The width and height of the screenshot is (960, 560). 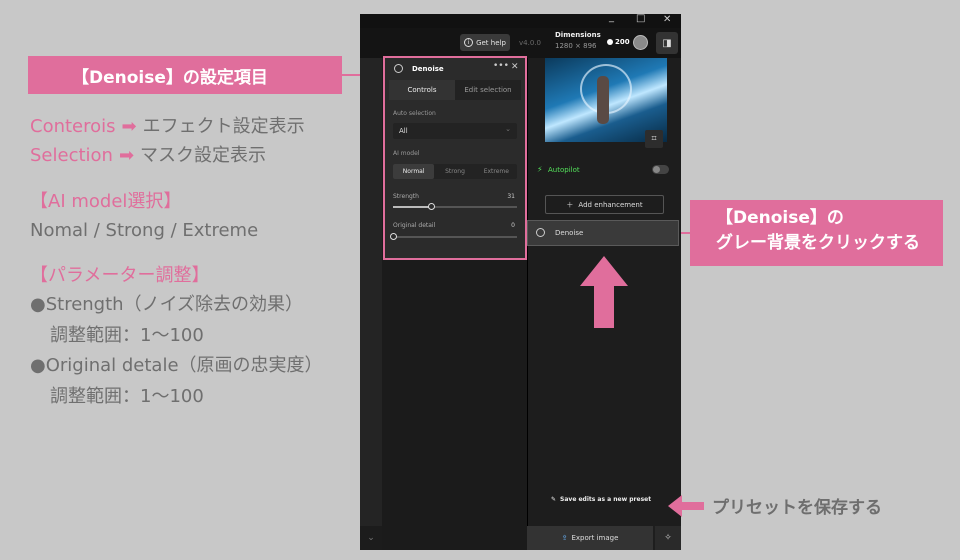 I want to click on popup-tabs: Controls Edit selection, so click(x=455, y=90).